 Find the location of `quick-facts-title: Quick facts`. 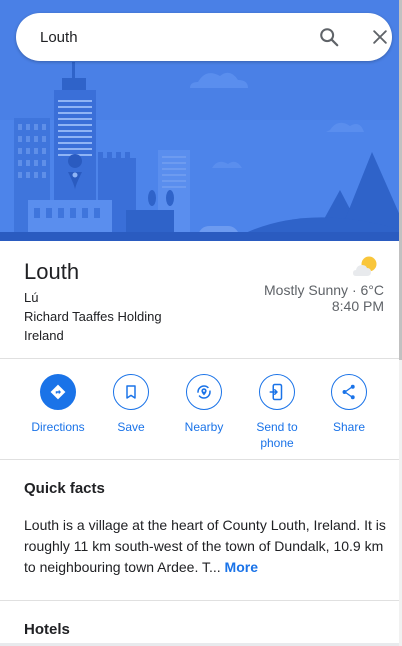

quick-facts-title: Quick facts is located at coordinates (64, 488).